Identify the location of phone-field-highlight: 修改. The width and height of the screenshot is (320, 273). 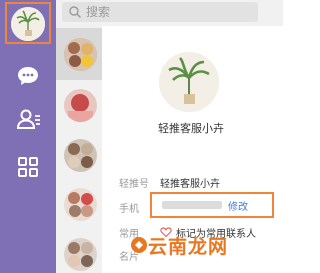
(212, 205).